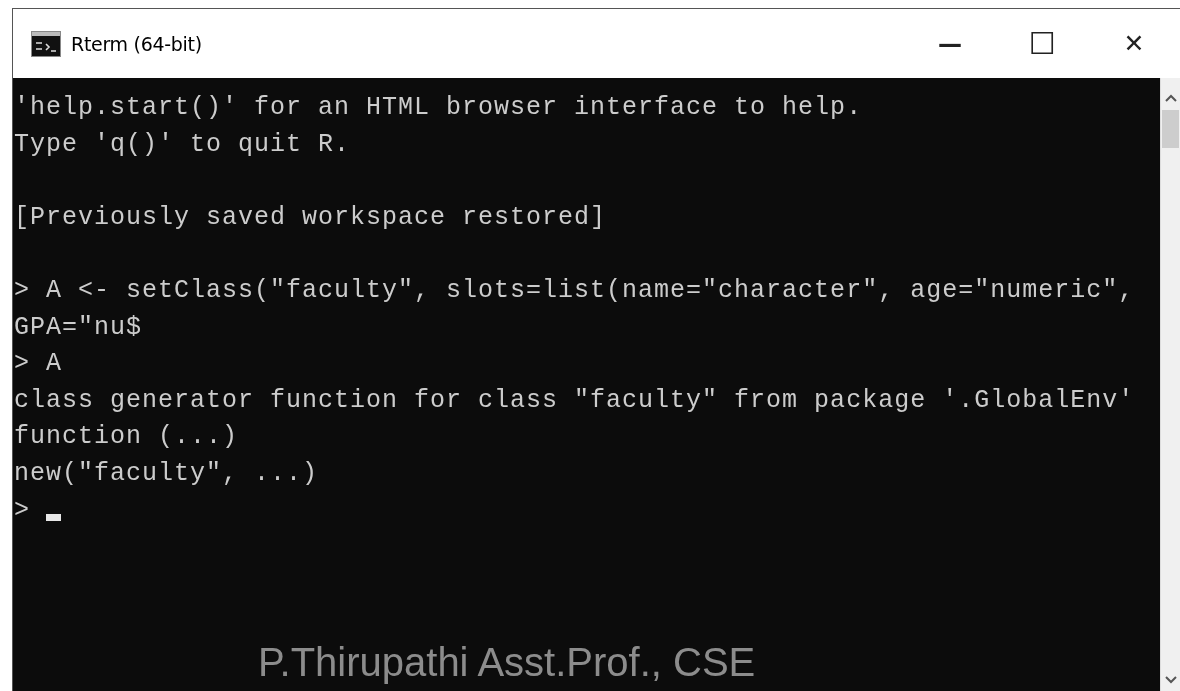 The image size is (1180, 691). I want to click on scroll-down-icon, so click(1170, 680).